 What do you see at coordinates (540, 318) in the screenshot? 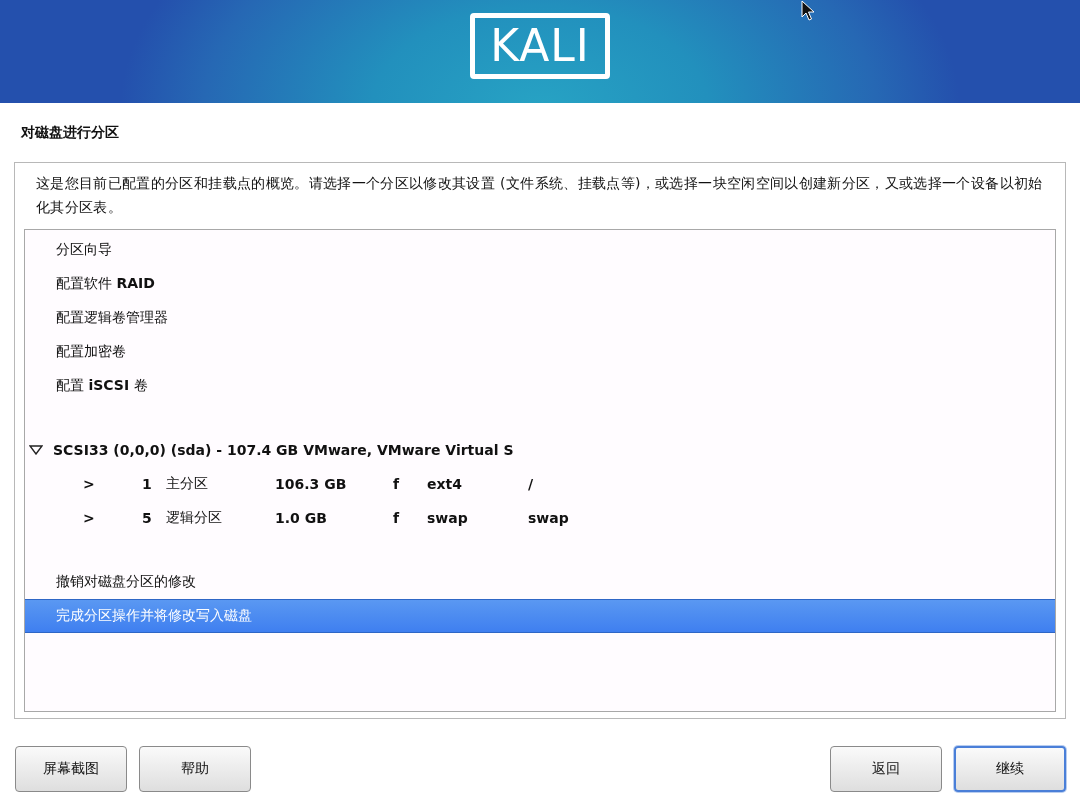
I see `list-item: 配置逻辑卷管理器` at bounding box center [540, 318].